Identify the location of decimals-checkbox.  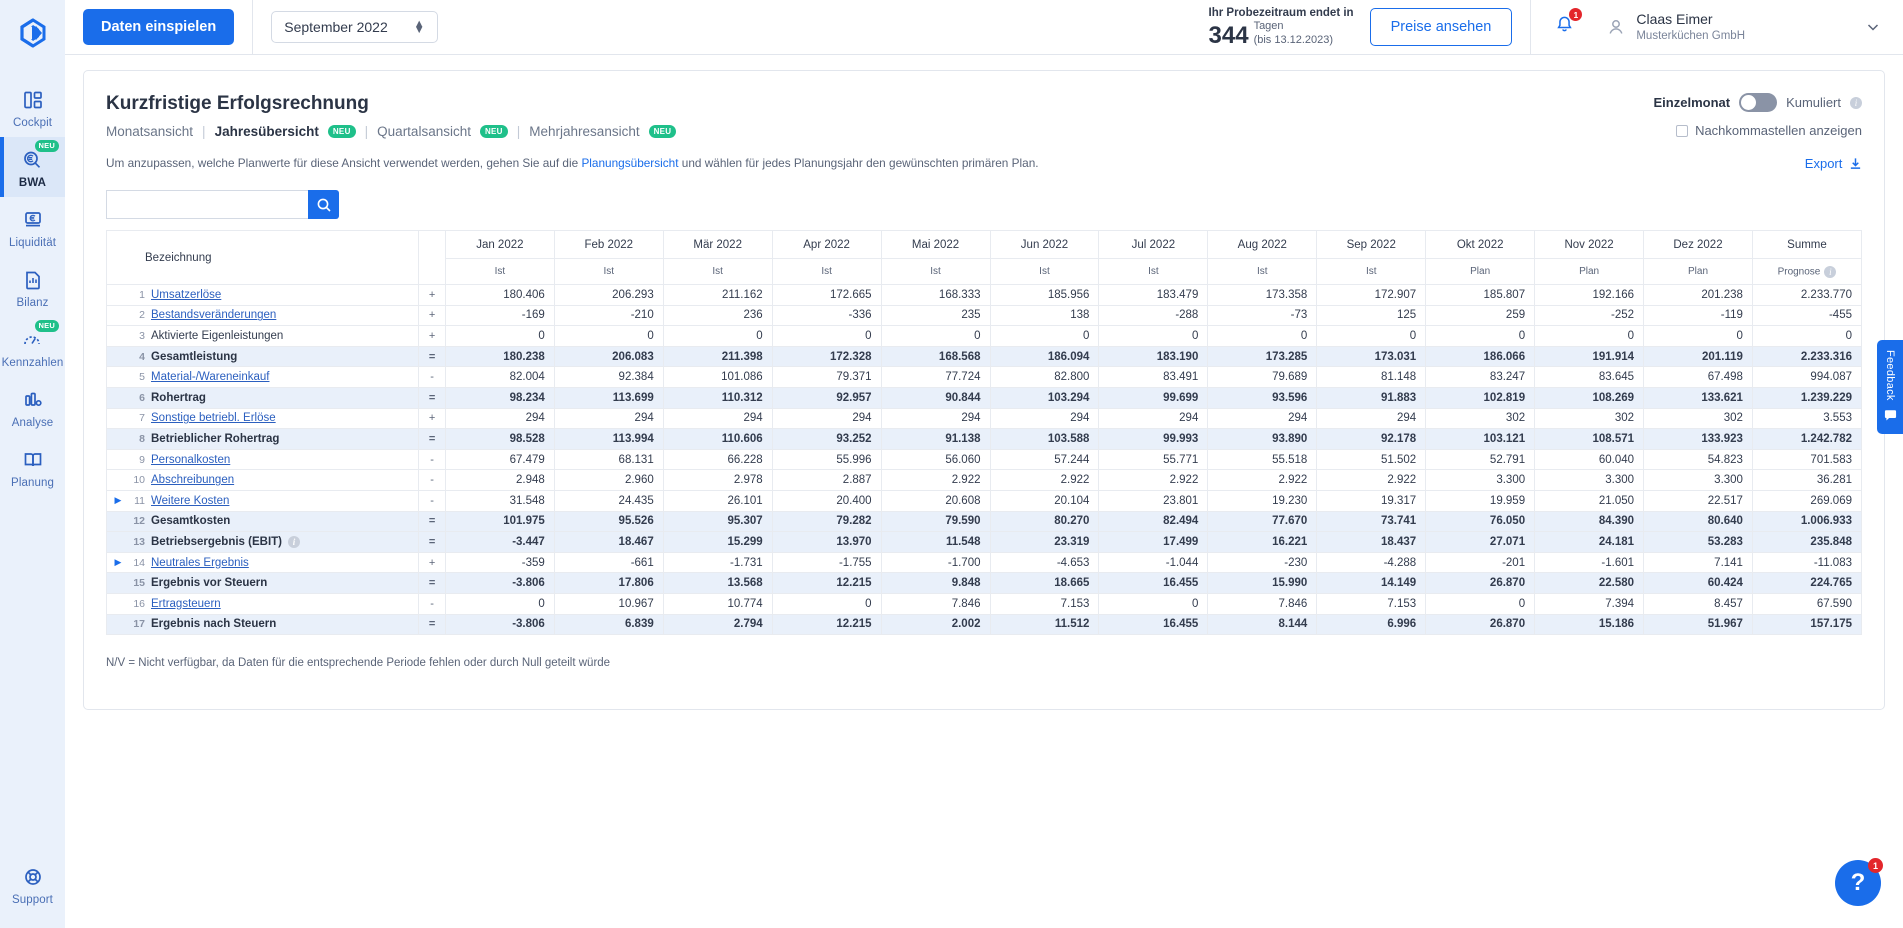
(1682, 130).